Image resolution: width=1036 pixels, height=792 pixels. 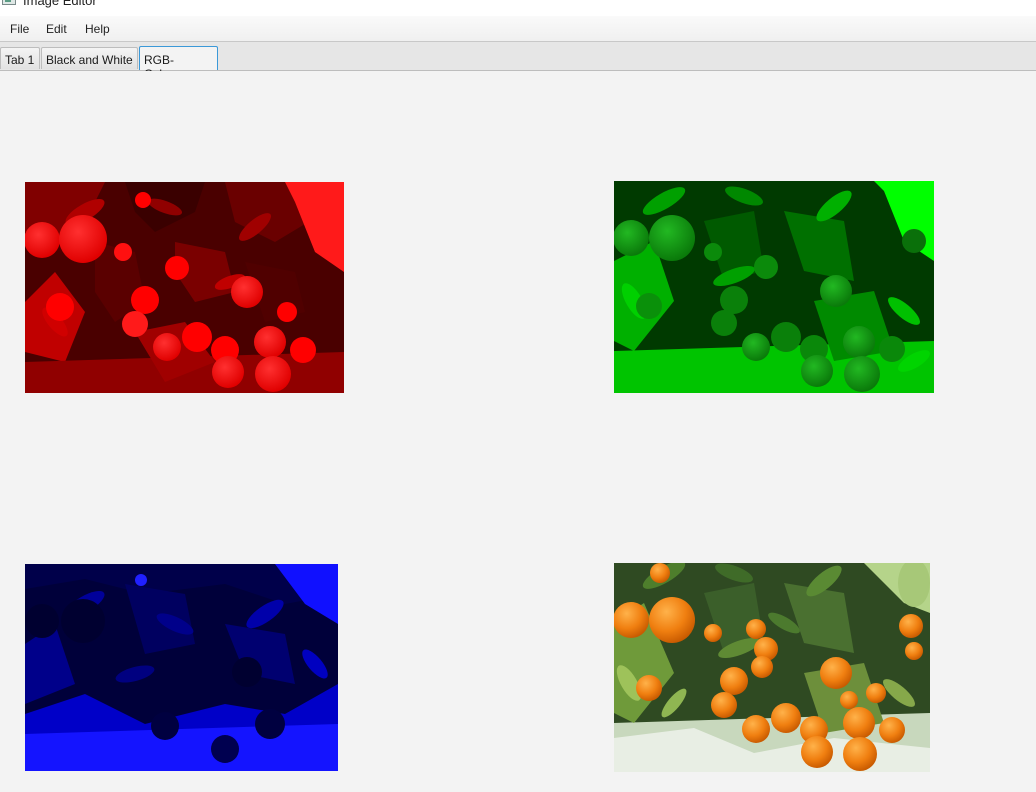 I want to click on tab-bar: Tab 1 Black and White RGB-Colours, so click(x=518, y=61).